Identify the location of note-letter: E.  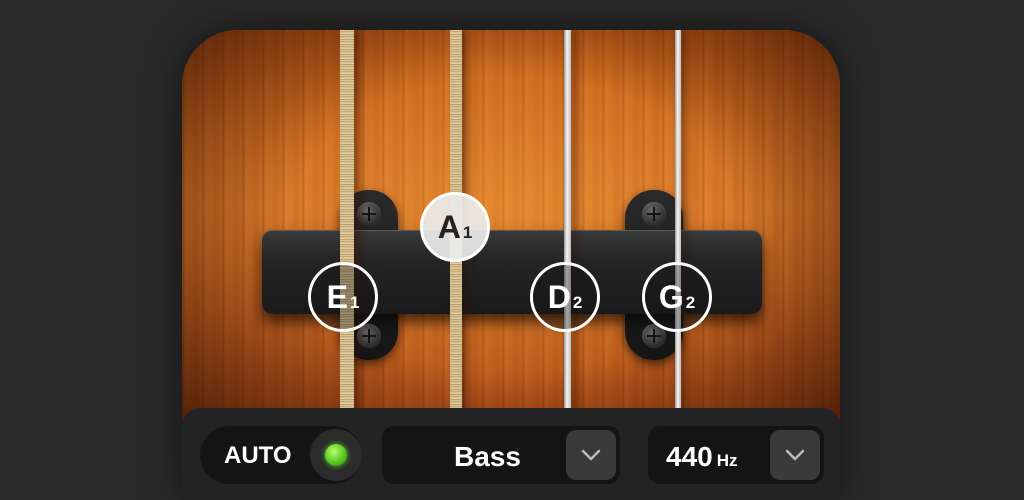
(337, 296).